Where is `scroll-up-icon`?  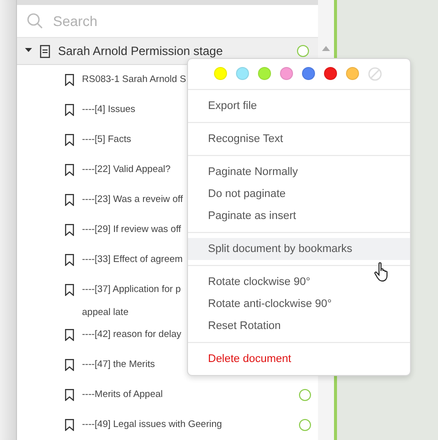 scroll-up-icon is located at coordinates (326, 48).